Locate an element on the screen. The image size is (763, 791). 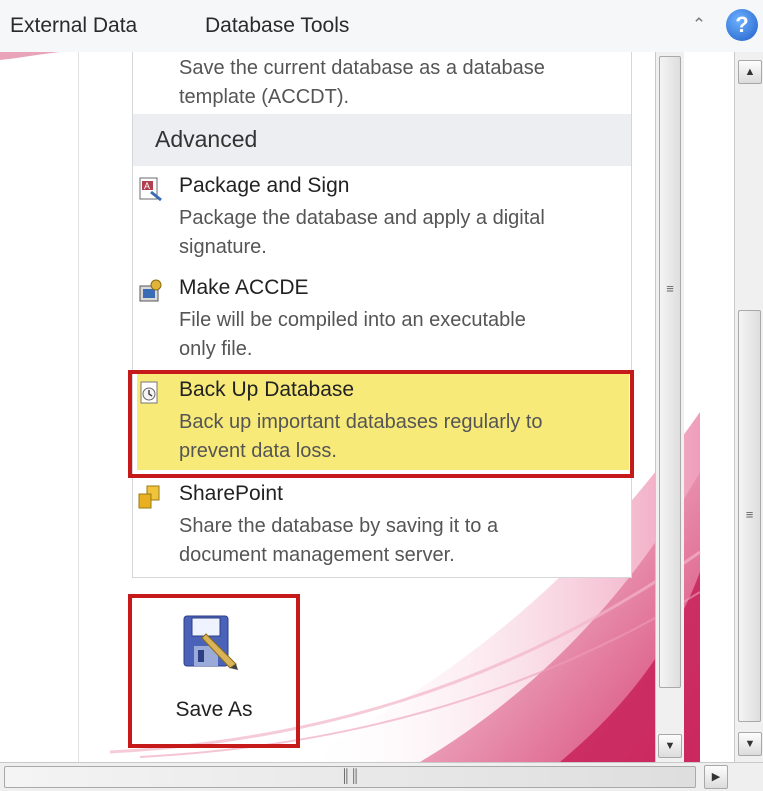
help-icon: ? is located at coordinates (742, 25).